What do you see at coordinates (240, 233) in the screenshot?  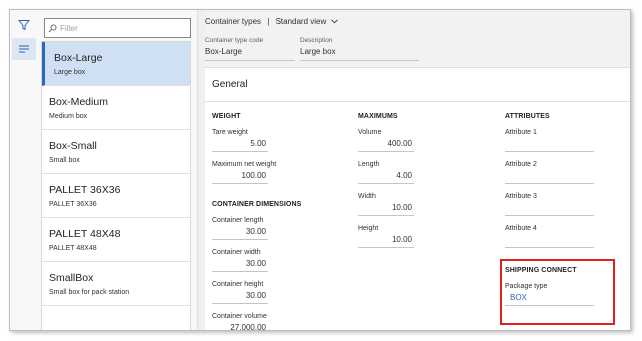 I see `container-length-field: 30.00` at bounding box center [240, 233].